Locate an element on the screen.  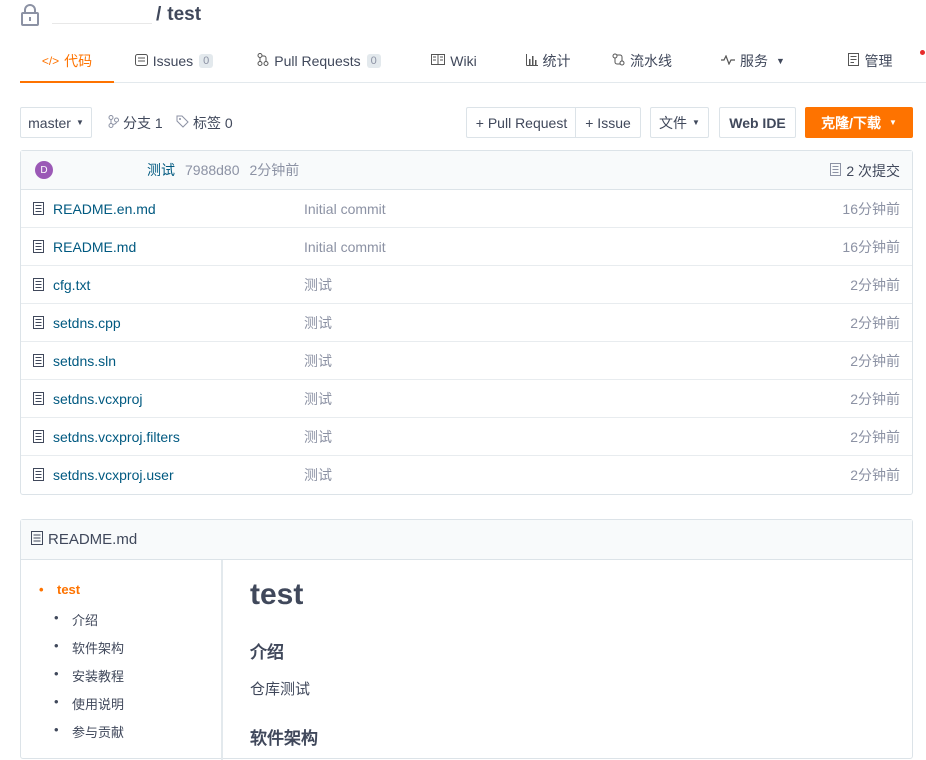
web-ide-button: Web IDE is located at coordinates (757, 122).